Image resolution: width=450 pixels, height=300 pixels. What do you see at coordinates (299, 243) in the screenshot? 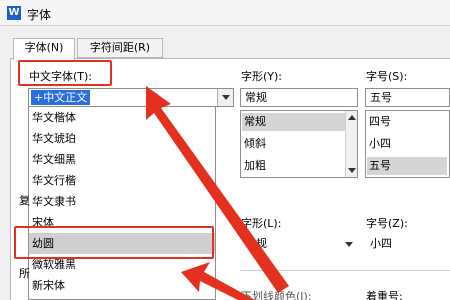
I see `complex-style-combo: 常规` at bounding box center [299, 243].